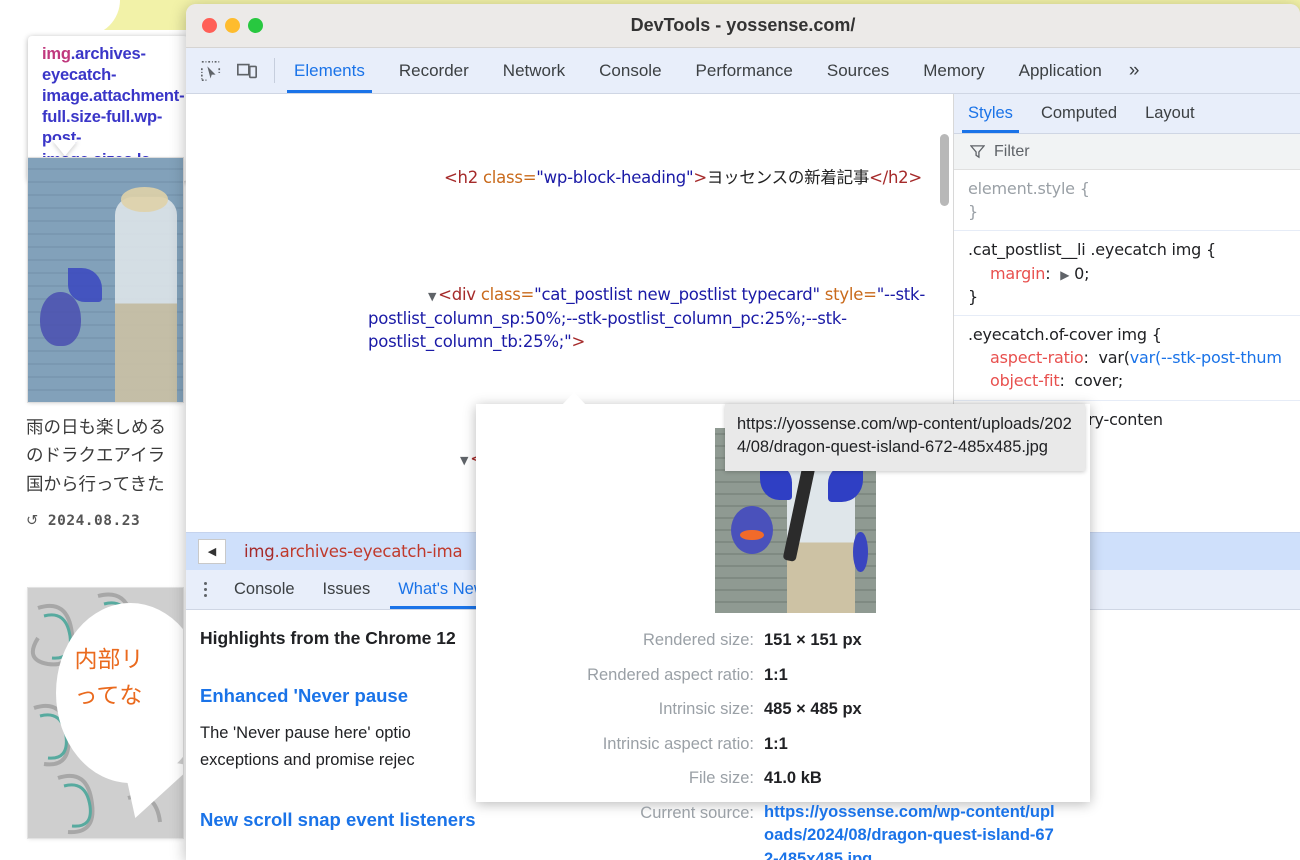 This screenshot has height=860, width=1300. What do you see at coordinates (85, 284) in the screenshot?
I see `photo-wing-shape` at bounding box center [85, 284].